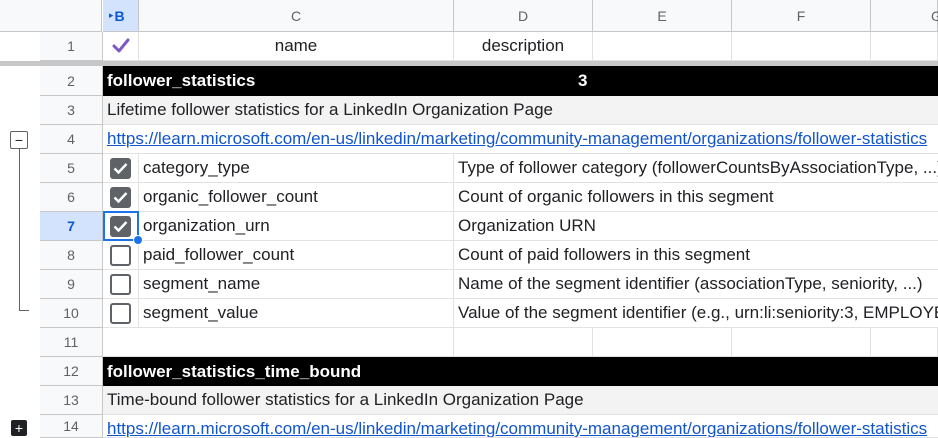  I want to click on header-check-cell, so click(121, 46).